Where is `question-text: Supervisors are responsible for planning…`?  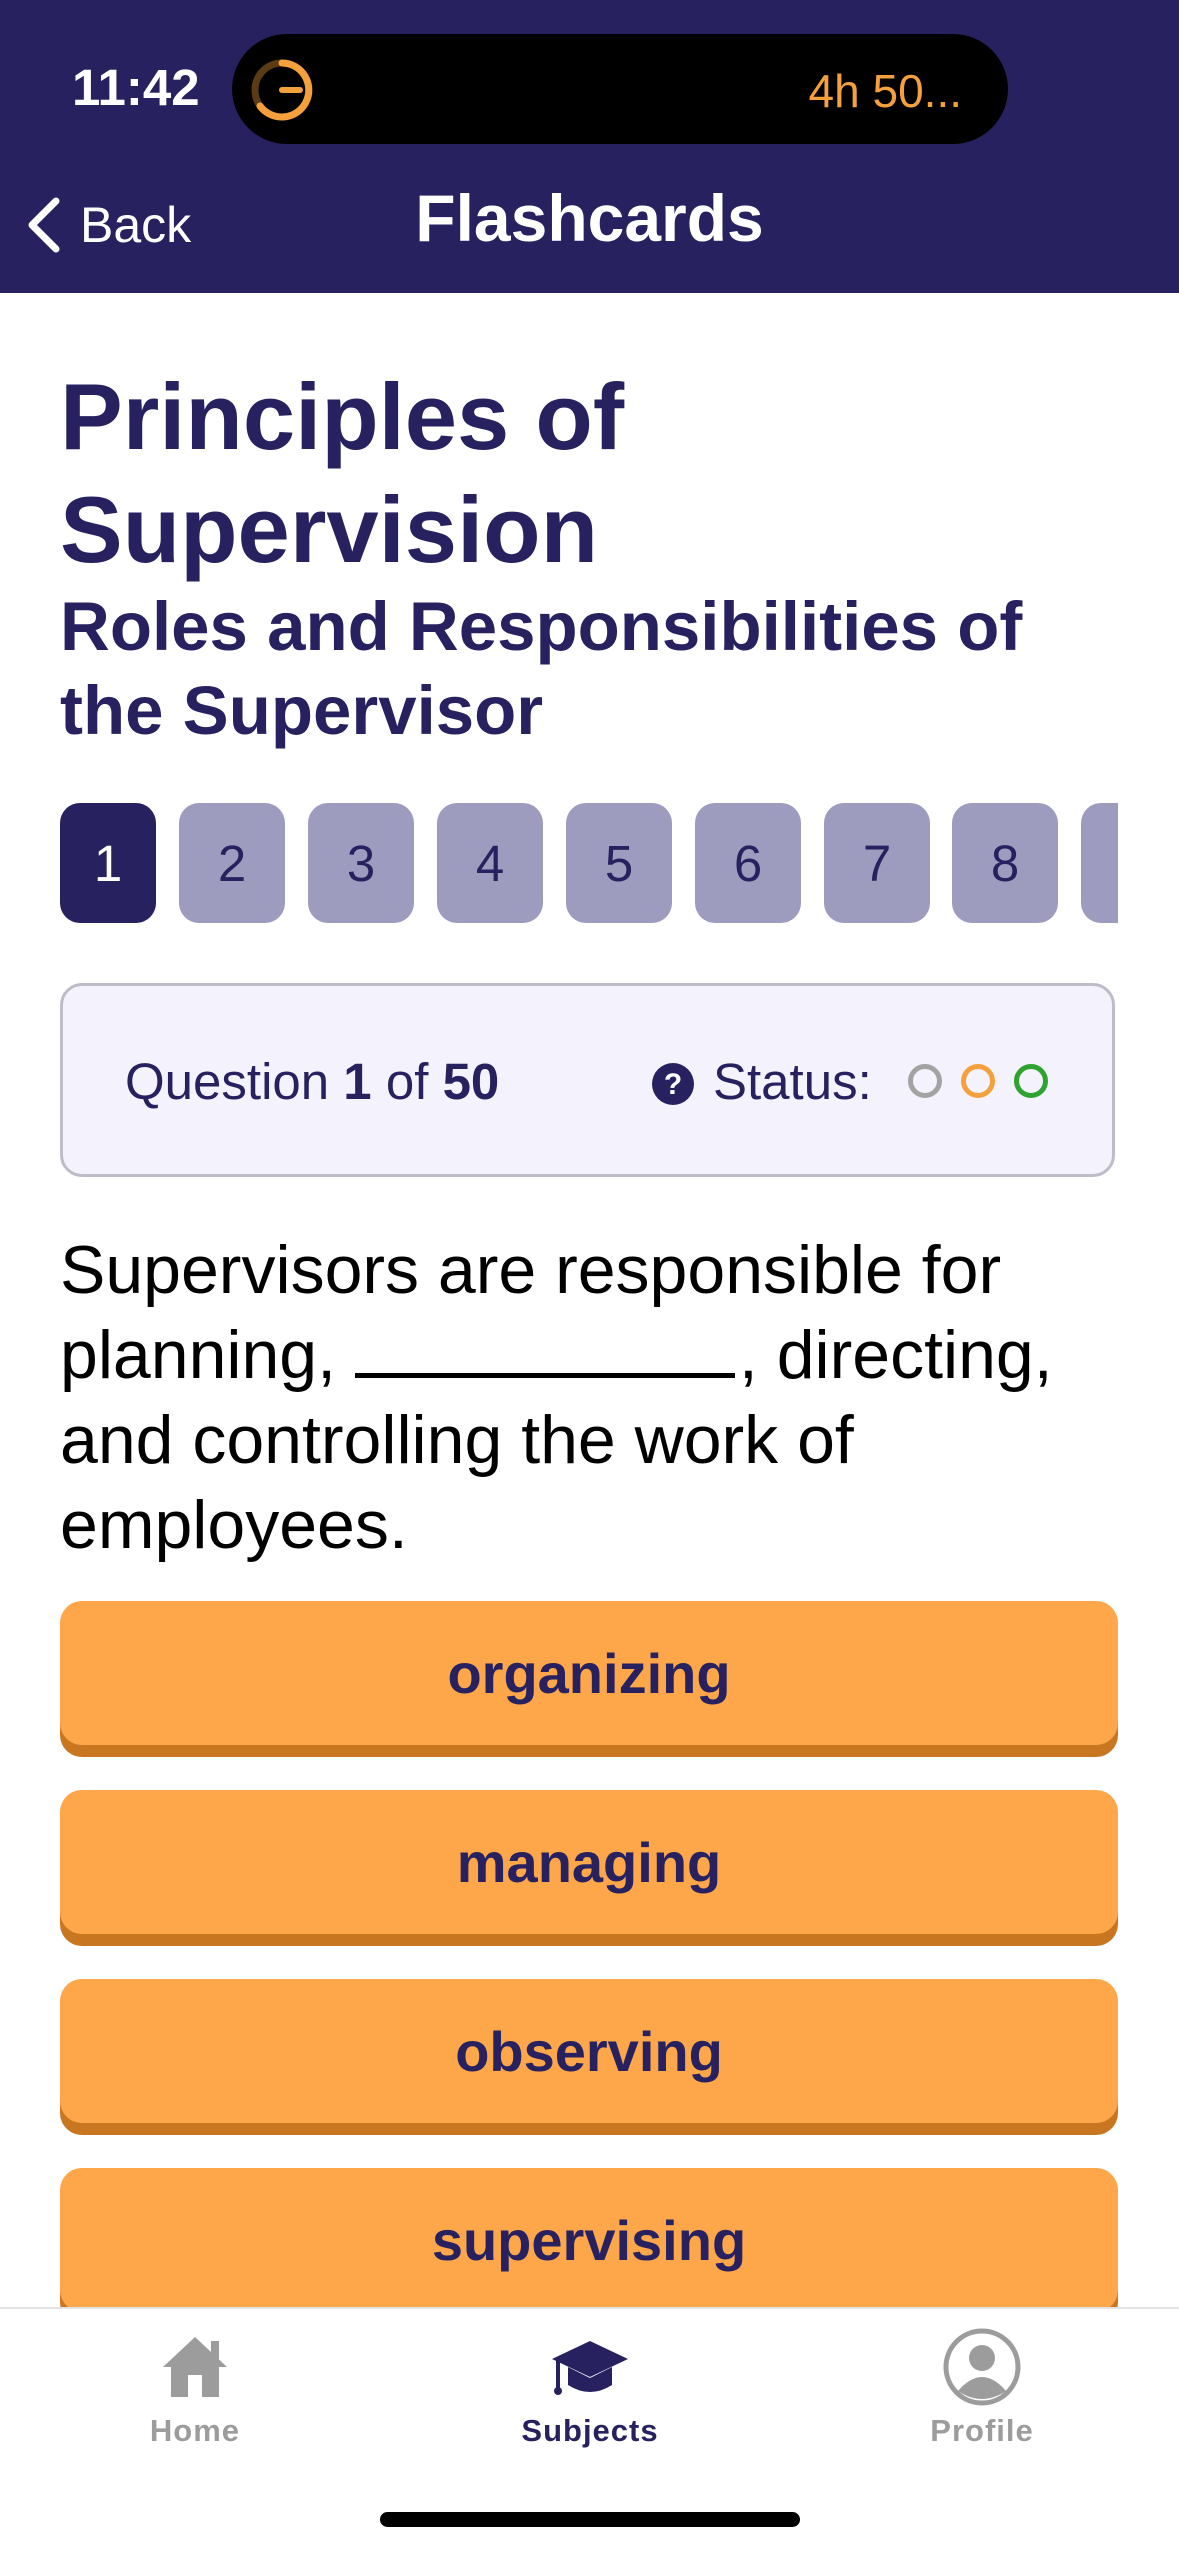
question-text: Supervisors are responsible for planning… is located at coordinates (600, 1398).